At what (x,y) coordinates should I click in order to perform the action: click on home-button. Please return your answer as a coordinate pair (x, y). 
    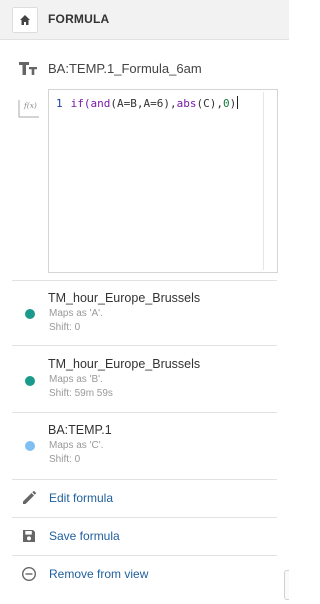
    Looking at the image, I should click on (25, 20).